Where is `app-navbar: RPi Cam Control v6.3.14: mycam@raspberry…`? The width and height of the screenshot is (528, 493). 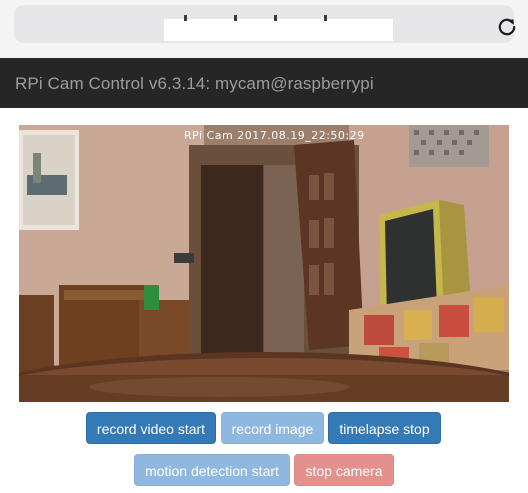
app-navbar: RPi Cam Control v6.3.14: mycam@raspberry… is located at coordinates (264, 83).